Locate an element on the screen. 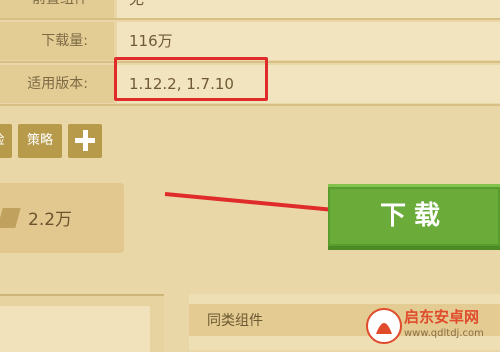 The image size is (500, 352). download-label: 下载 is located at coordinates (413, 216).